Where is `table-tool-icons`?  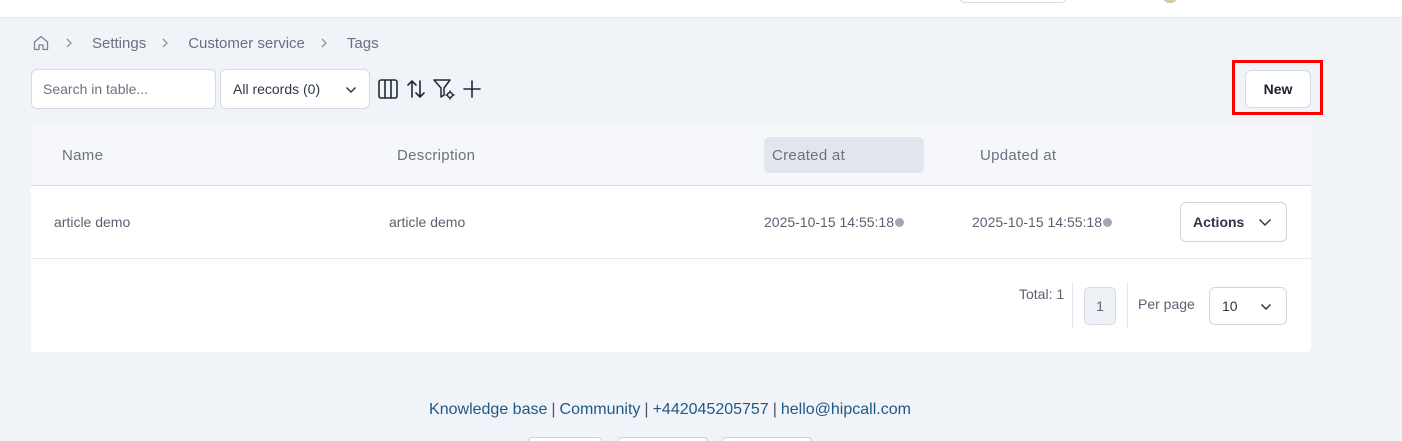
table-tool-icons is located at coordinates (430, 89).